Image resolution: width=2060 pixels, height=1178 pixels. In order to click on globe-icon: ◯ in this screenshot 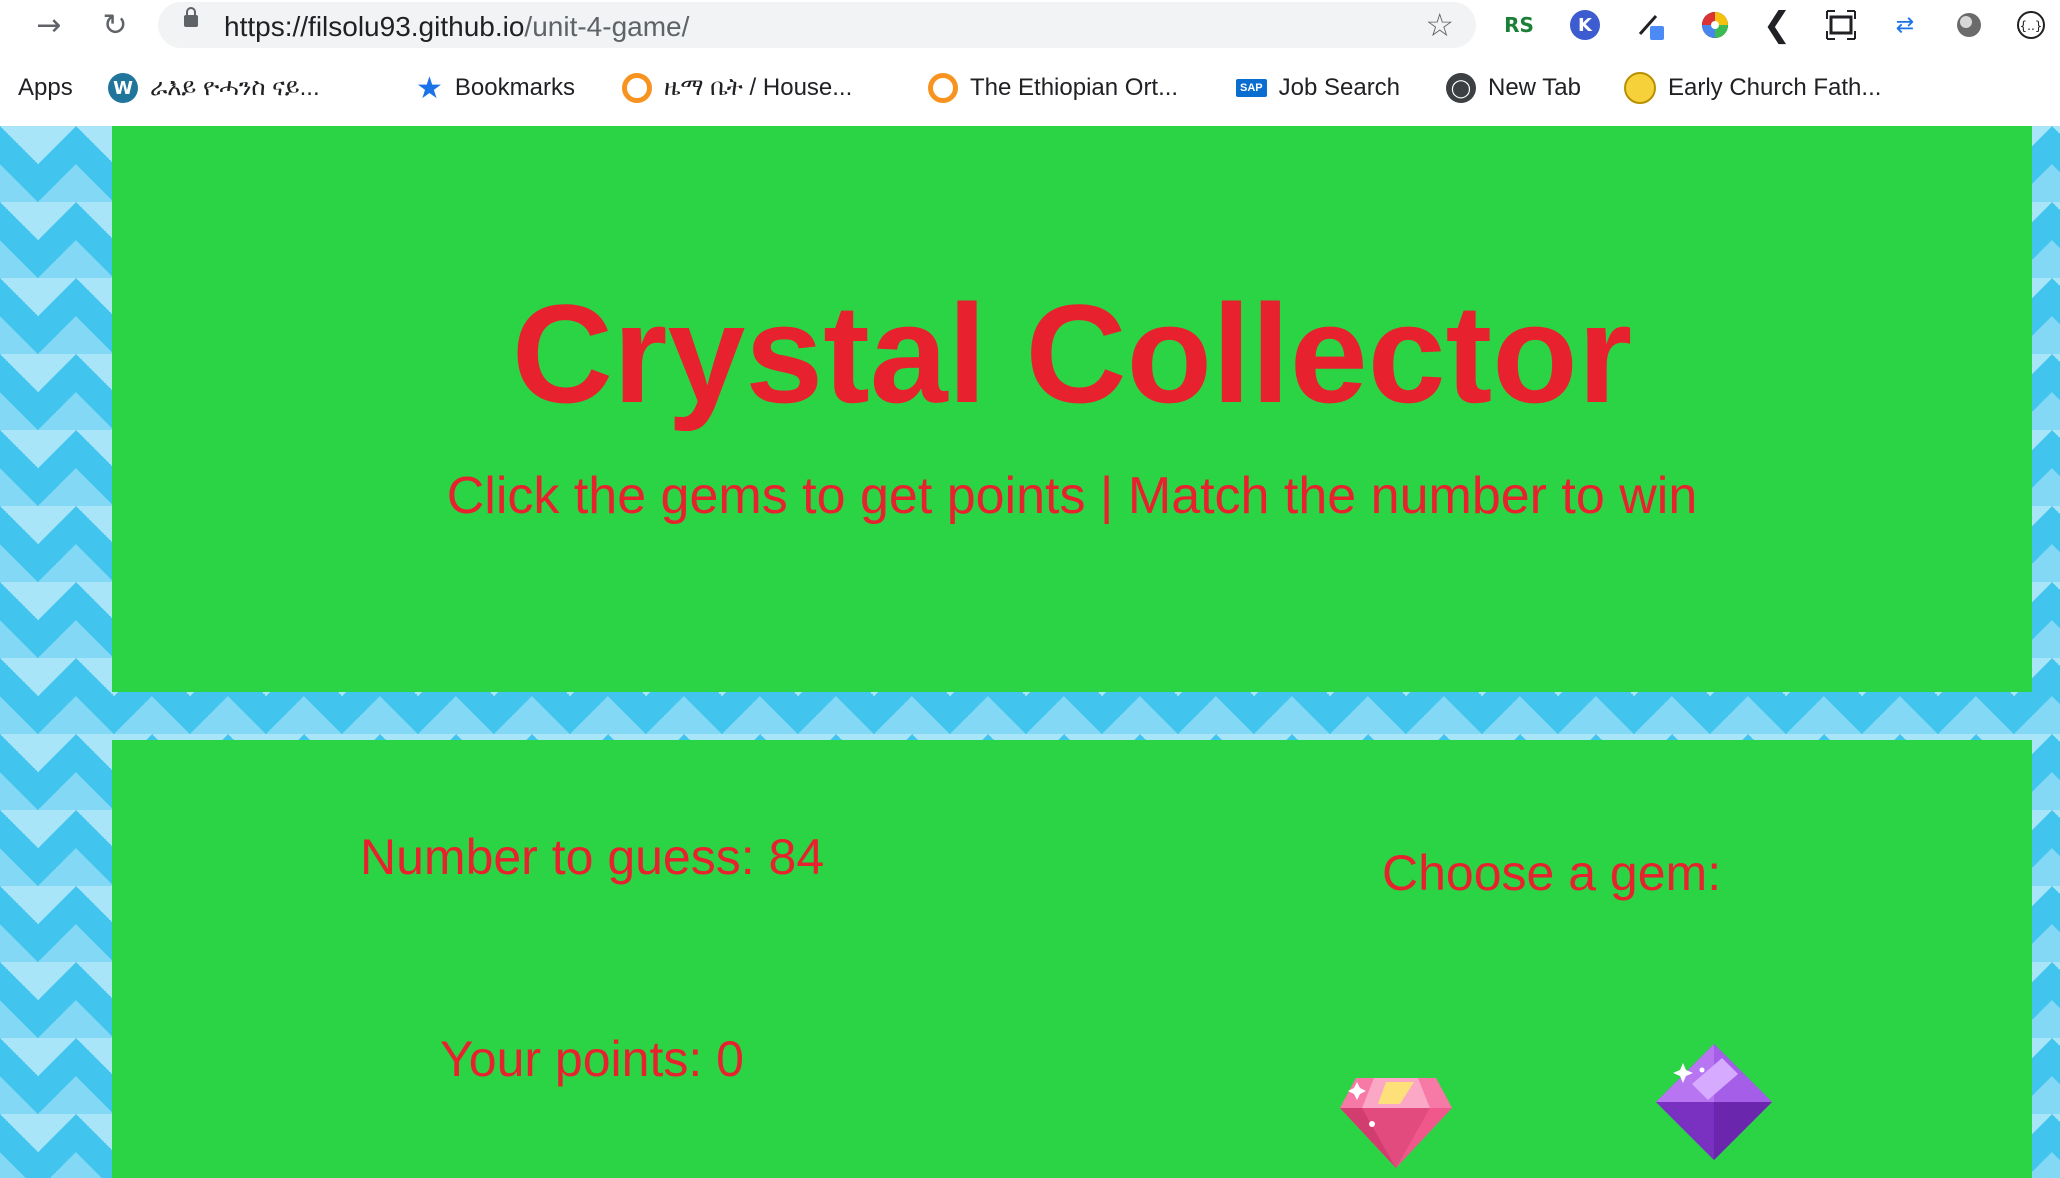, I will do `click(1461, 88)`.